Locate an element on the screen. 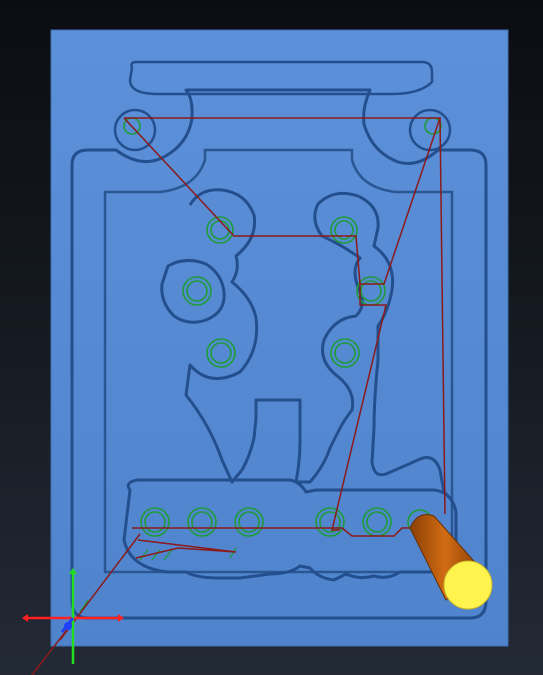  x-axis-arrow-neg is located at coordinates (25, 618).